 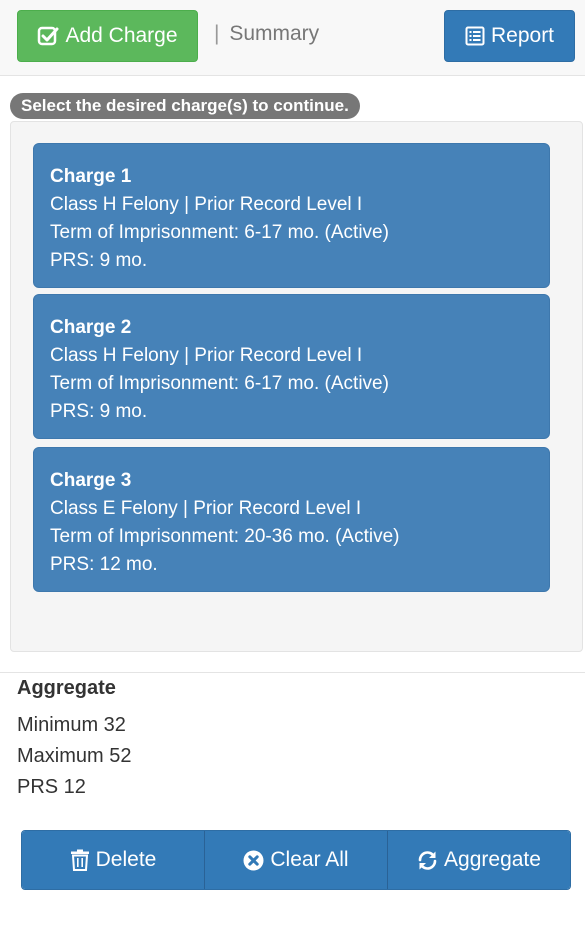 I want to click on add-charge-button: Add Charge, so click(x=107, y=36).